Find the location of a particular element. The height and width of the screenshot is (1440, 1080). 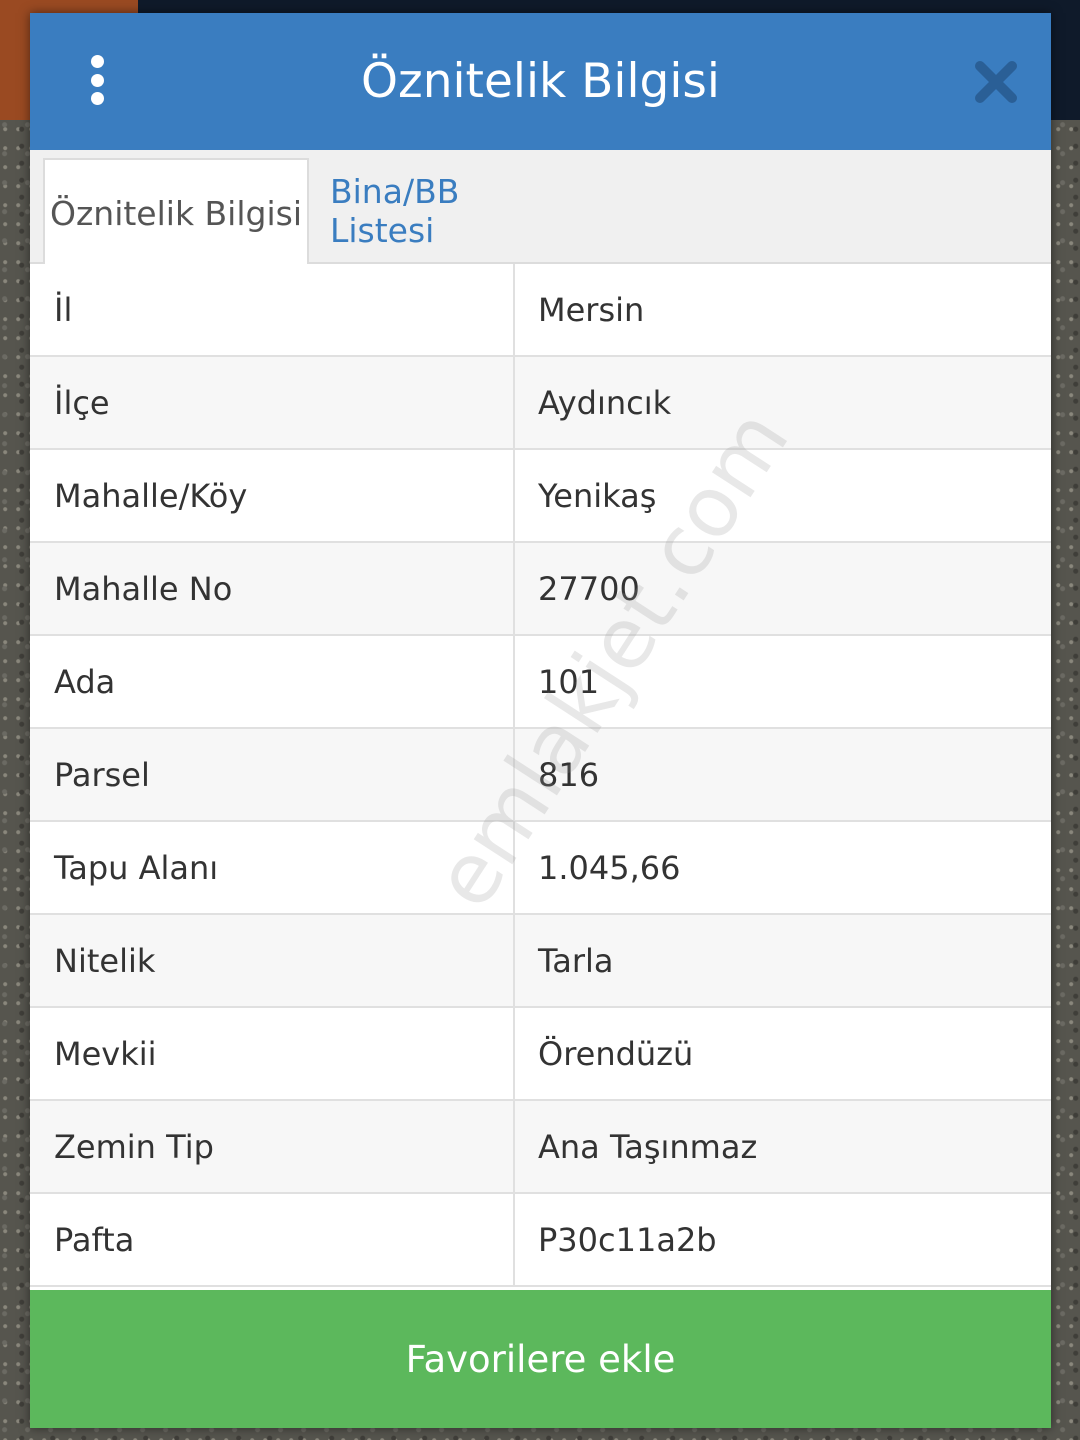

attribute-label: Mahalle/Köy is located at coordinates (272, 495).